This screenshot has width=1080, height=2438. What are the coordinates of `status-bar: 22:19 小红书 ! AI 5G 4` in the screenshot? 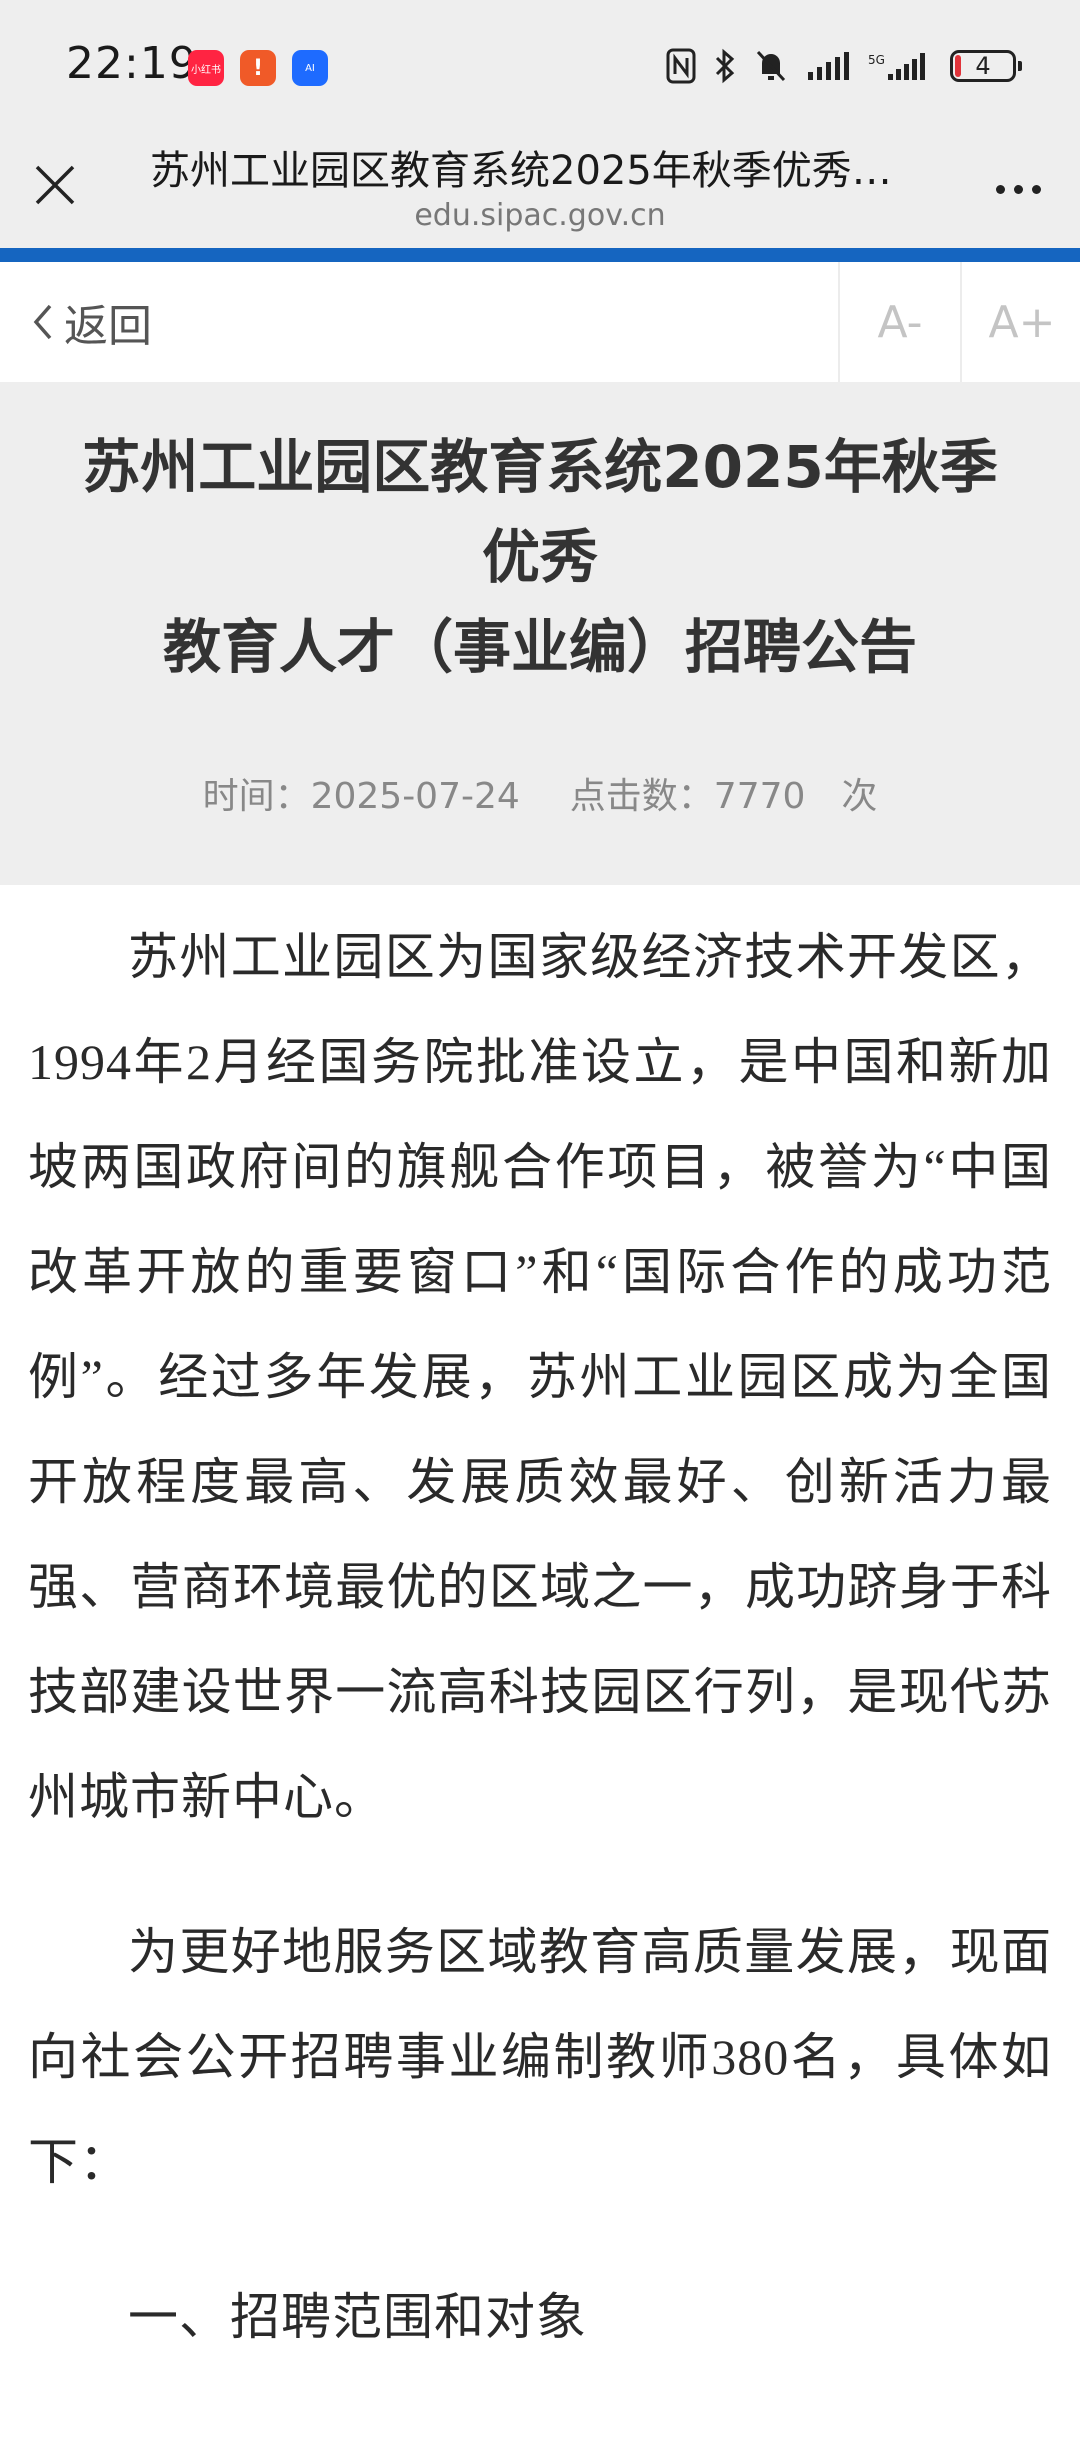 It's located at (540, 66).